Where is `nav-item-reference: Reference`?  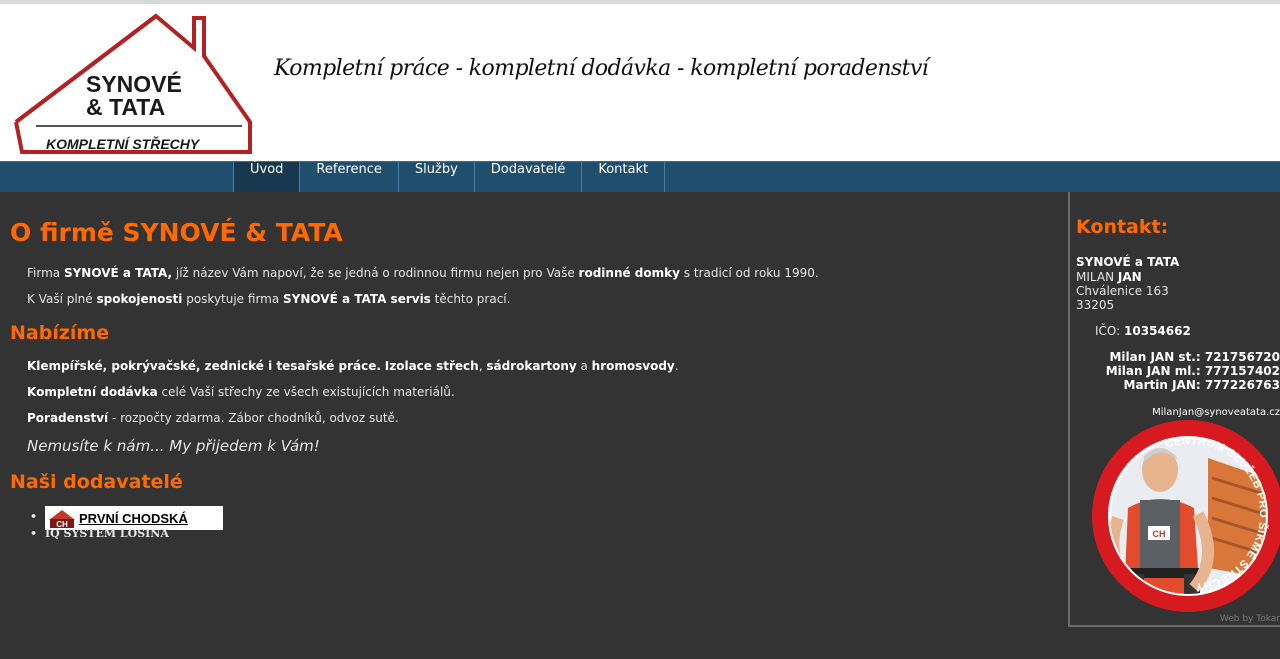 nav-item-reference: Reference is located at coordinates (348, 177).